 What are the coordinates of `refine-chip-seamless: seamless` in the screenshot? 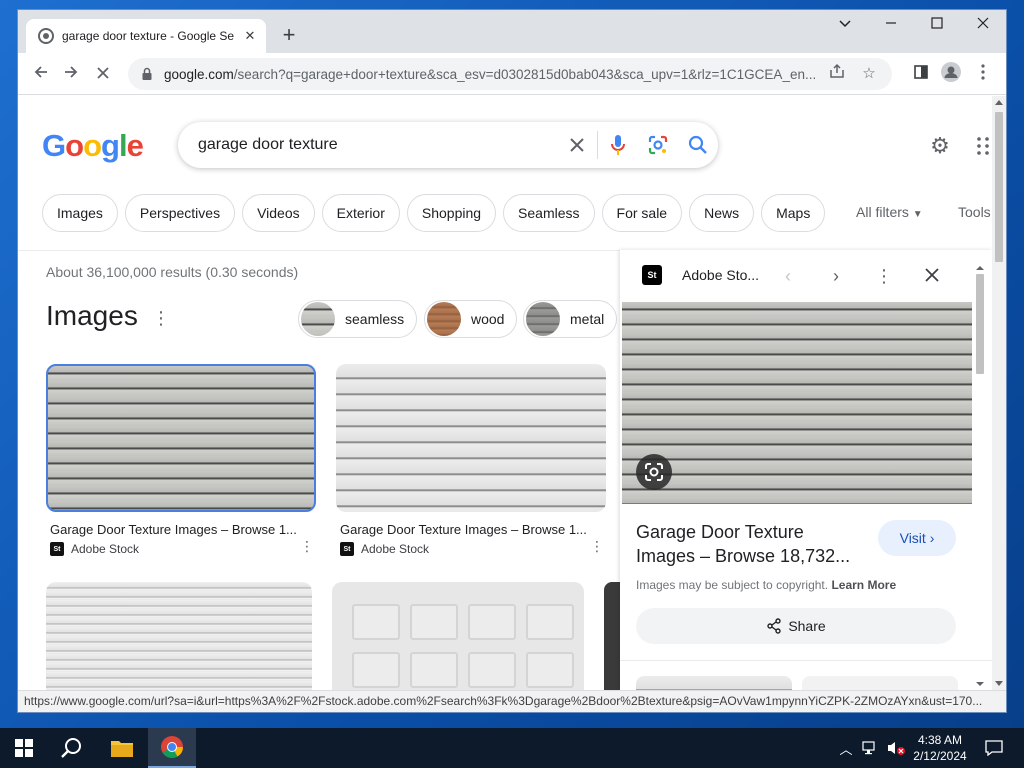 It's located at (358, 319).